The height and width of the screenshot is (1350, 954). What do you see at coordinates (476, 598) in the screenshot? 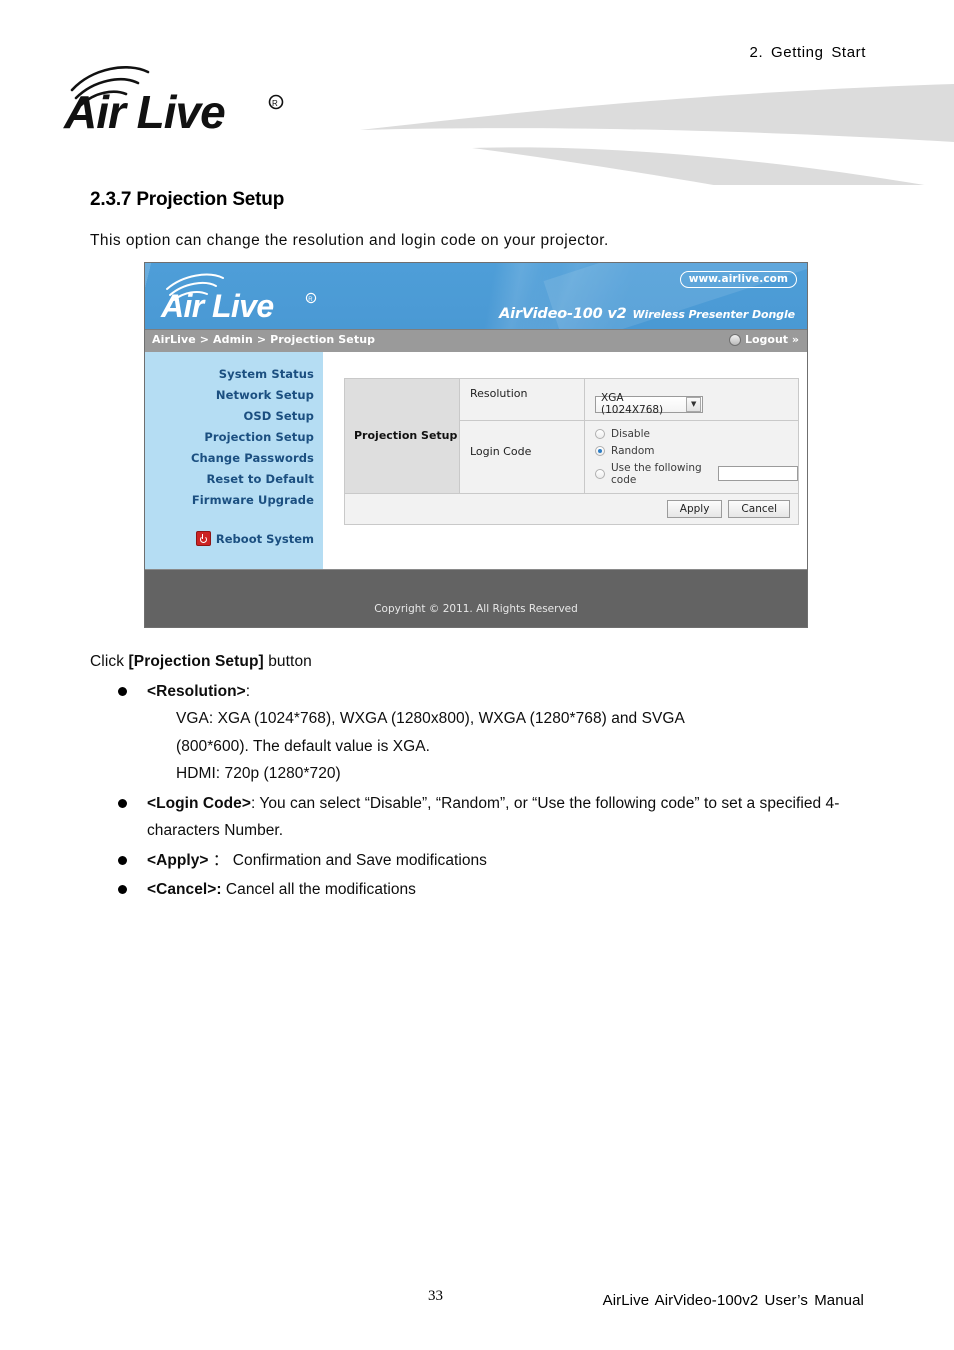
I see `screenshot-footer: Copyright © 2011. All Rights Reserved` at bounding box center [476, 598].